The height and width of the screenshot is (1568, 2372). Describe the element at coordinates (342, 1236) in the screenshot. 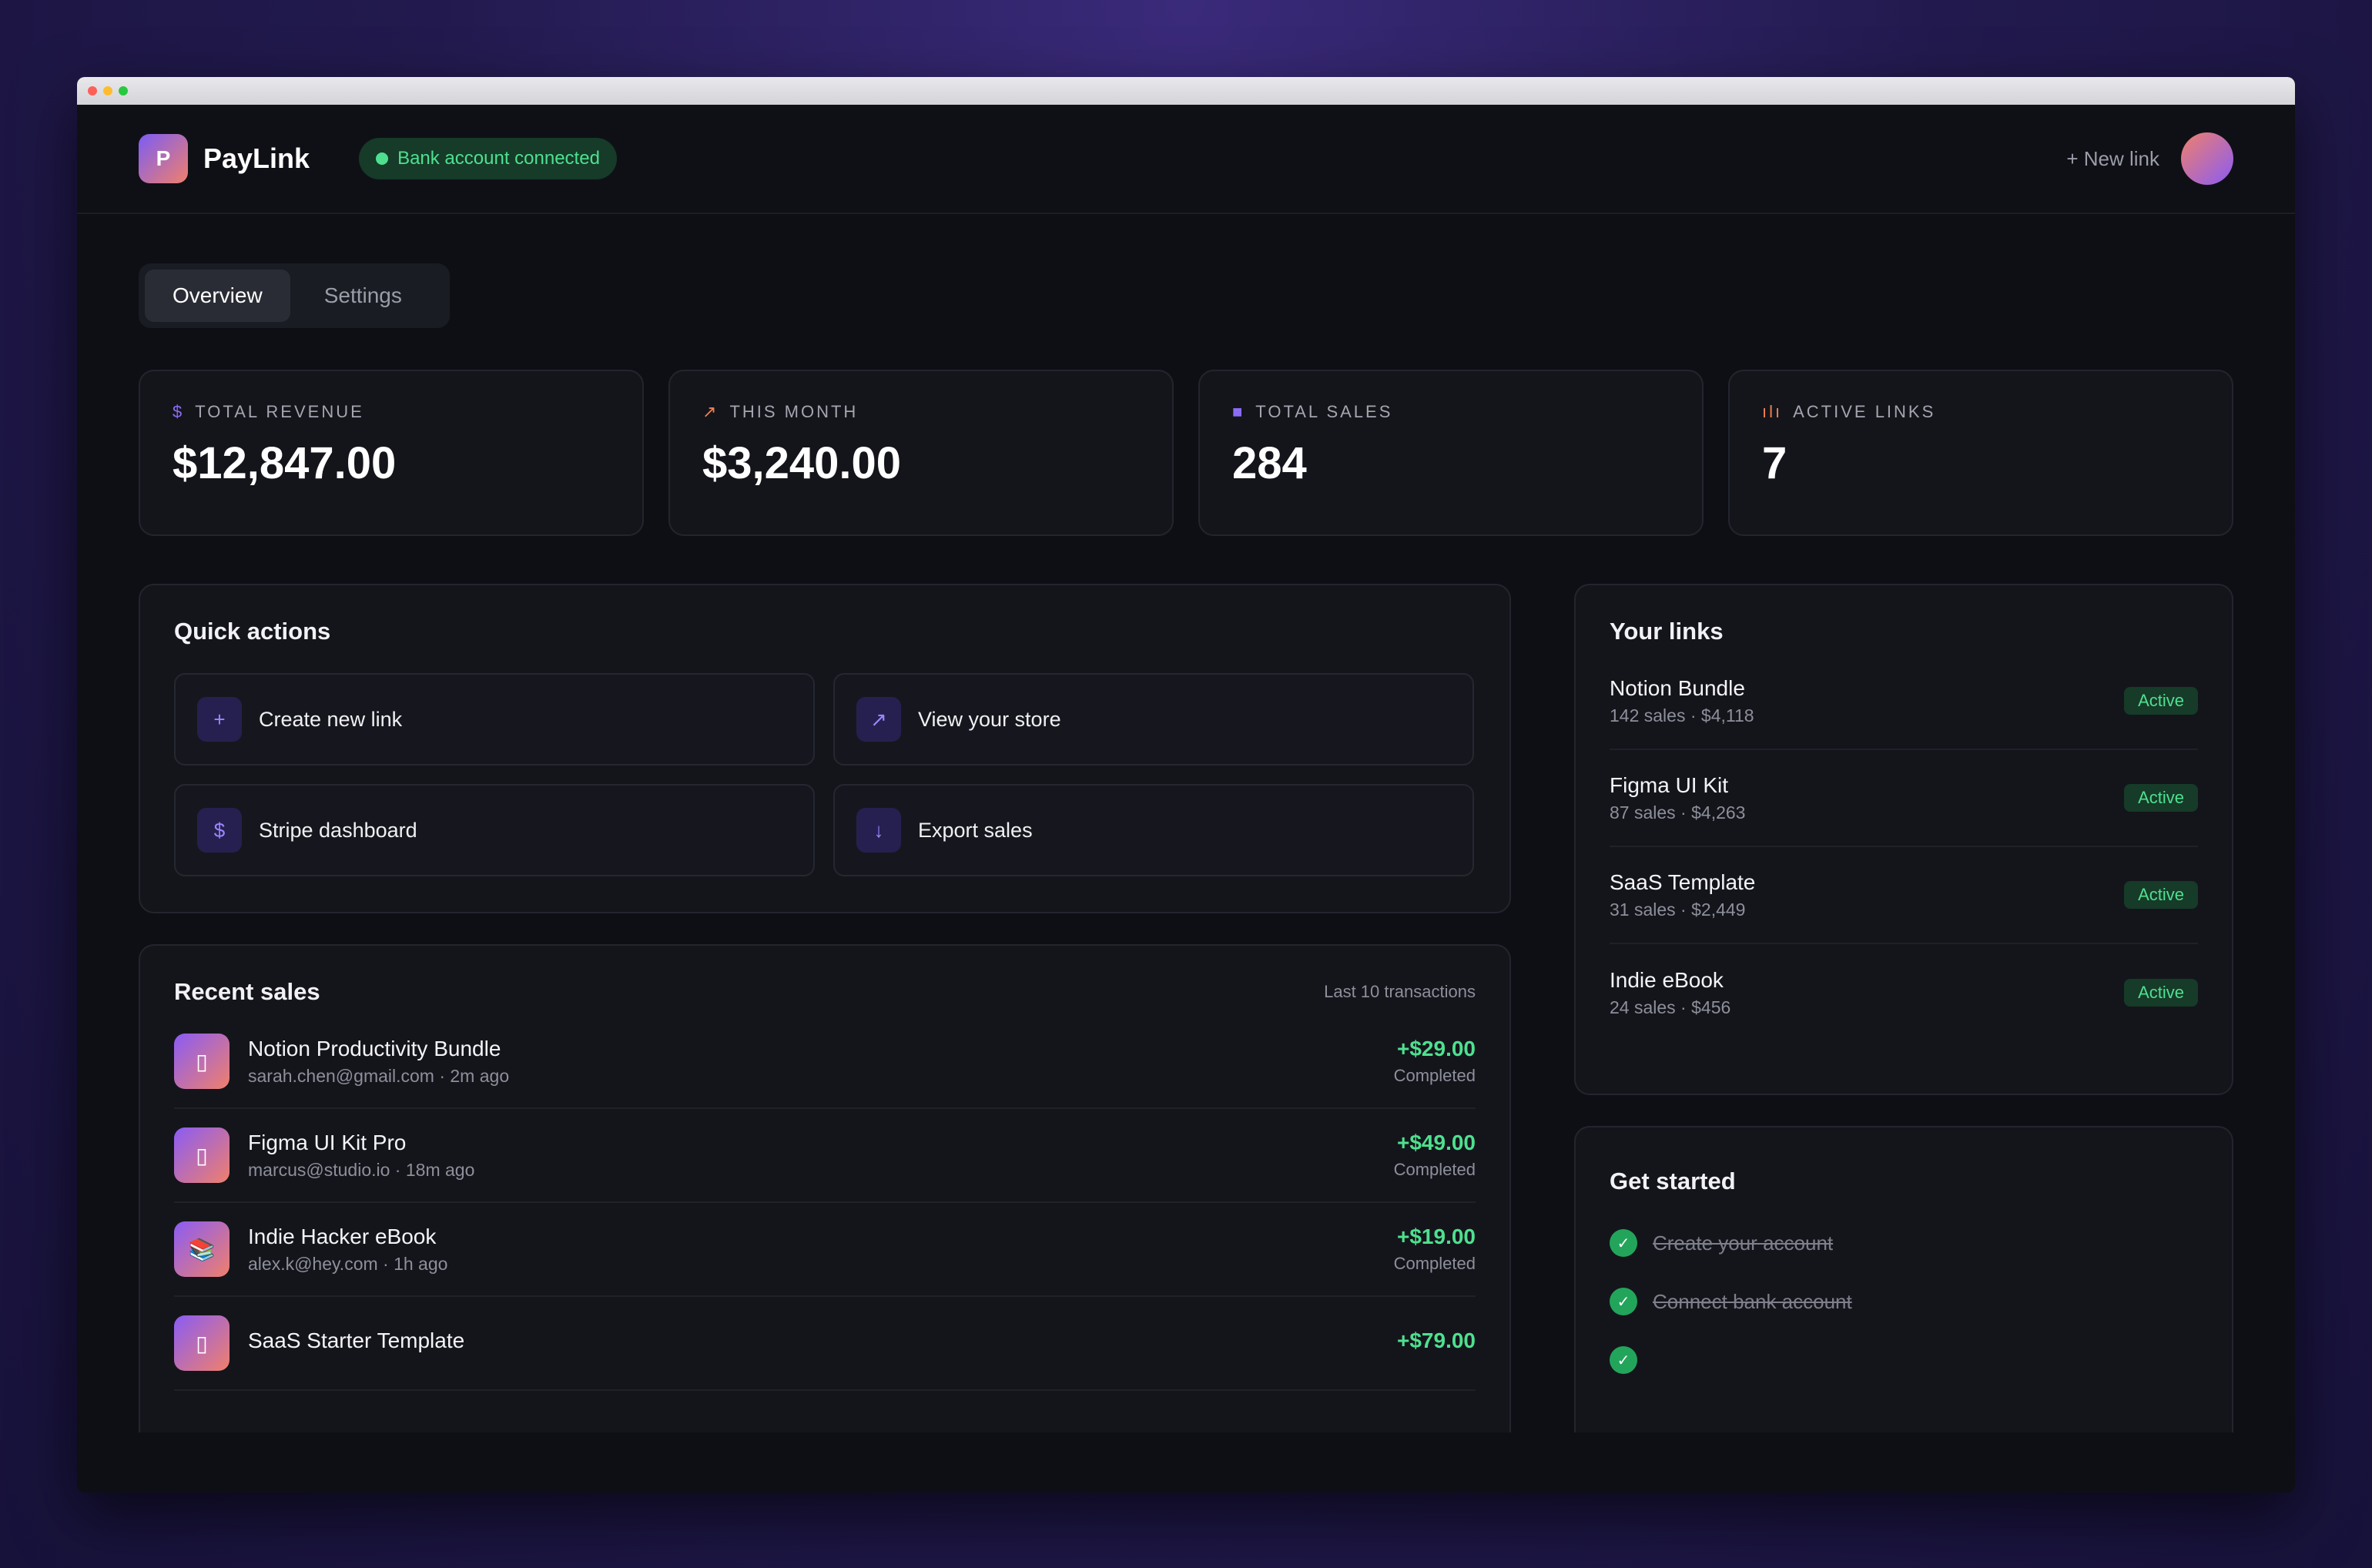

I see `sale-product-name: Indie Hacker eBook` at that location.